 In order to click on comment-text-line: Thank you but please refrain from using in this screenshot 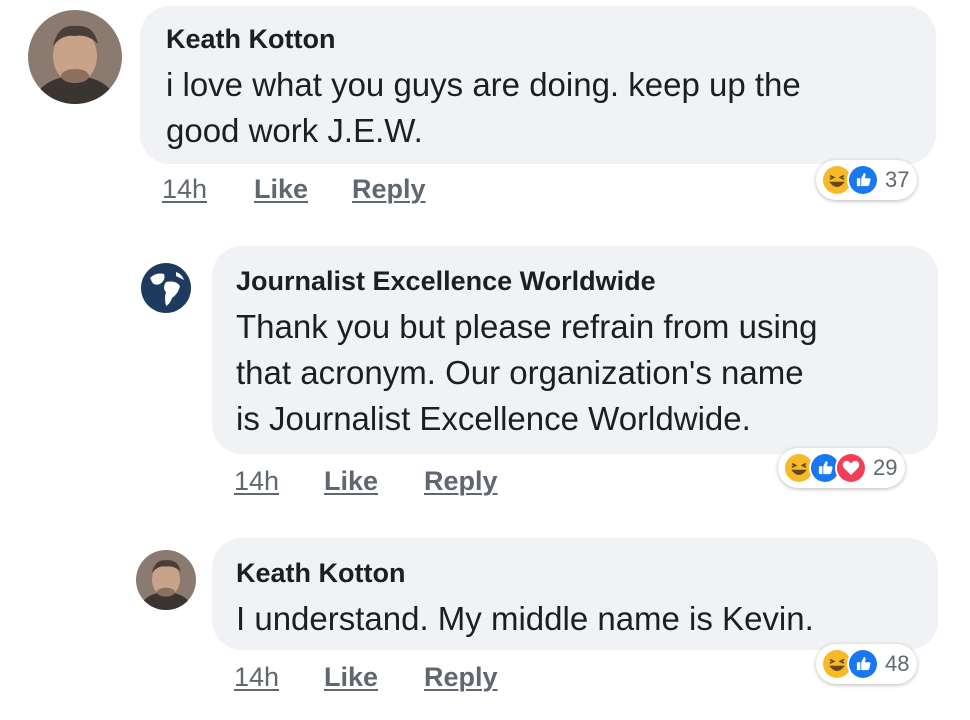, I will do `click(527, 326)`.